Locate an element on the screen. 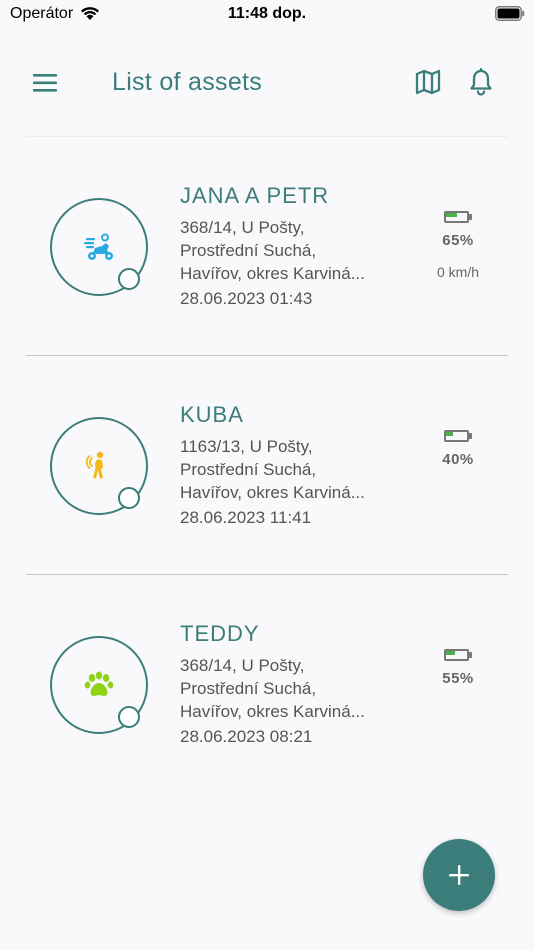 Image resolution: width=534 pixels, height=950 pixels. map-icon is located at coordinates (428, 82).